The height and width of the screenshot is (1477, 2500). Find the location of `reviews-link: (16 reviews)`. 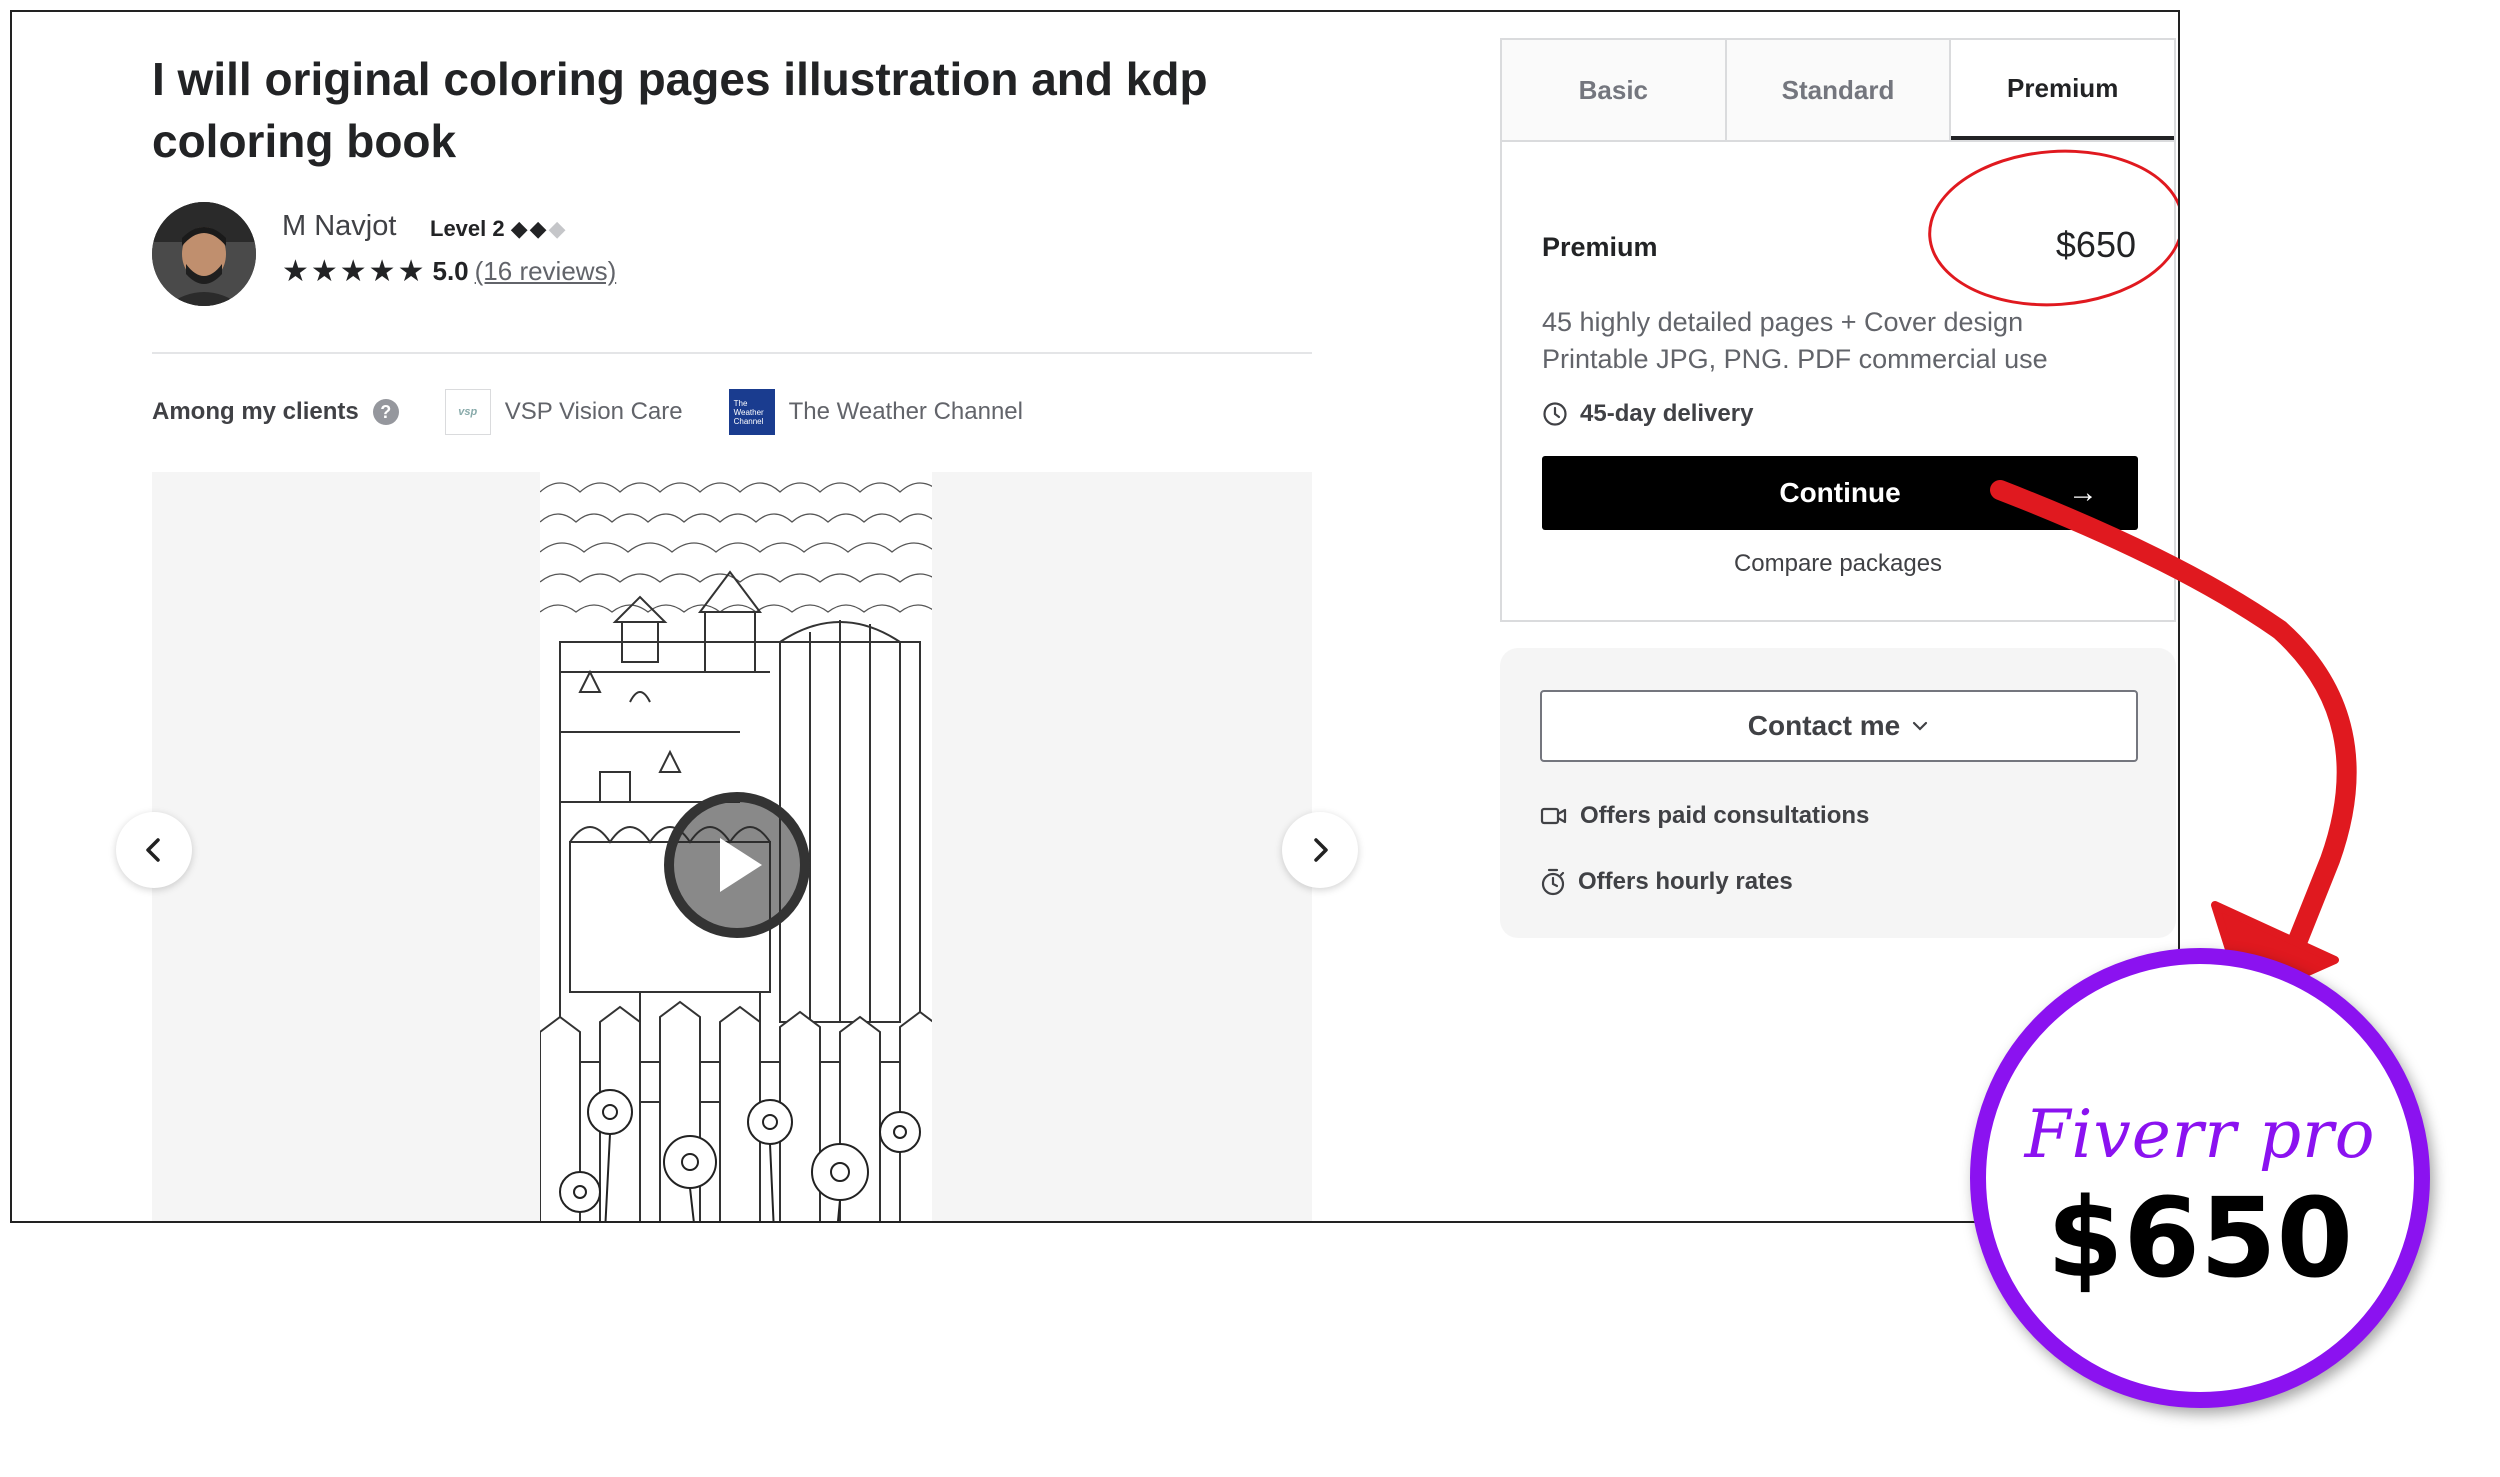

reviews-link: (16 reviews) is located at coordinates (546, 271).